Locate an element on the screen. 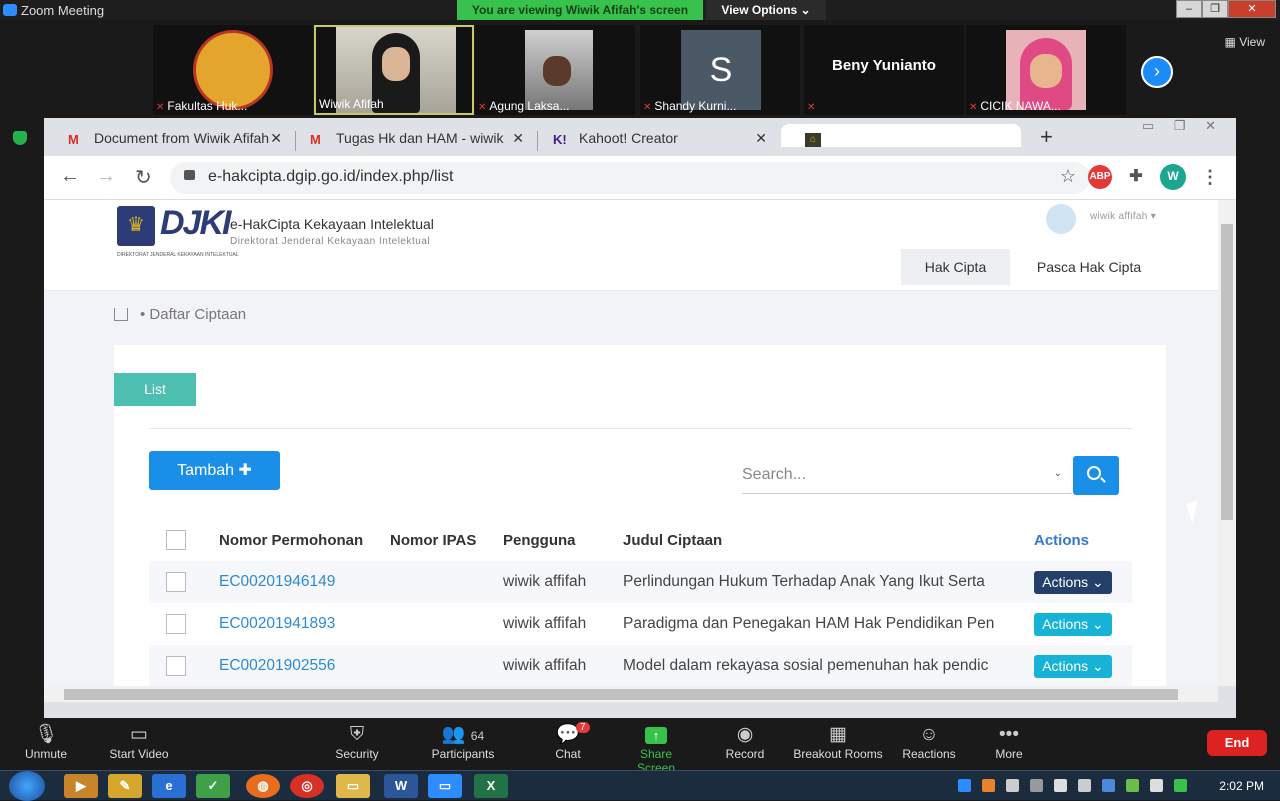  chat-button: 💬 7 Chat is located at coordinates (570, 741).